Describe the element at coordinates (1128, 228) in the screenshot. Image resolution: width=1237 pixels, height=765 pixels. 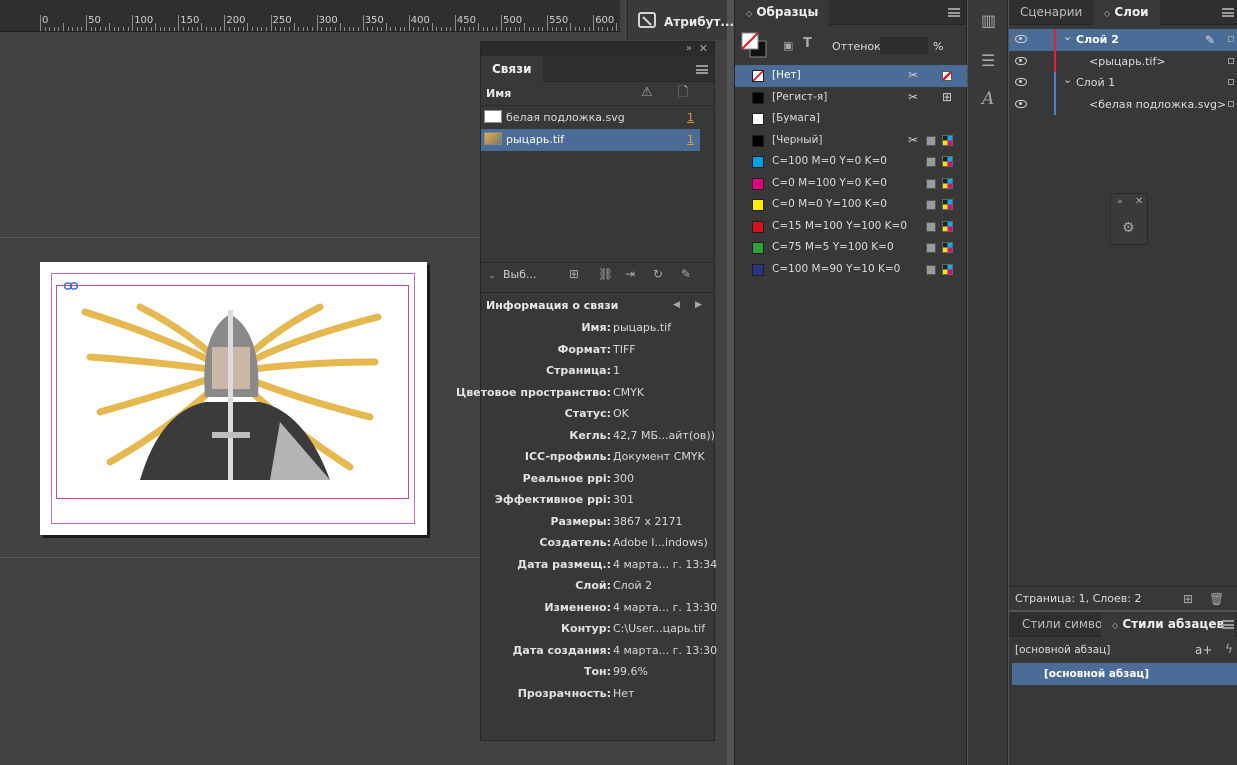
I see `properties-icon: ⚙` at that location.